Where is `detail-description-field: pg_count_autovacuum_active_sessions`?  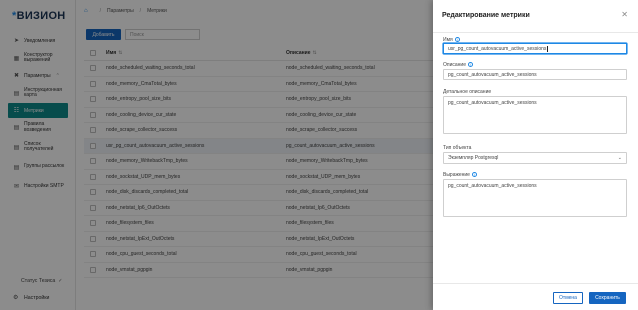
detail-description-field: pg_count_autovacuum_active_sessions is located at coordinates (535, 115).